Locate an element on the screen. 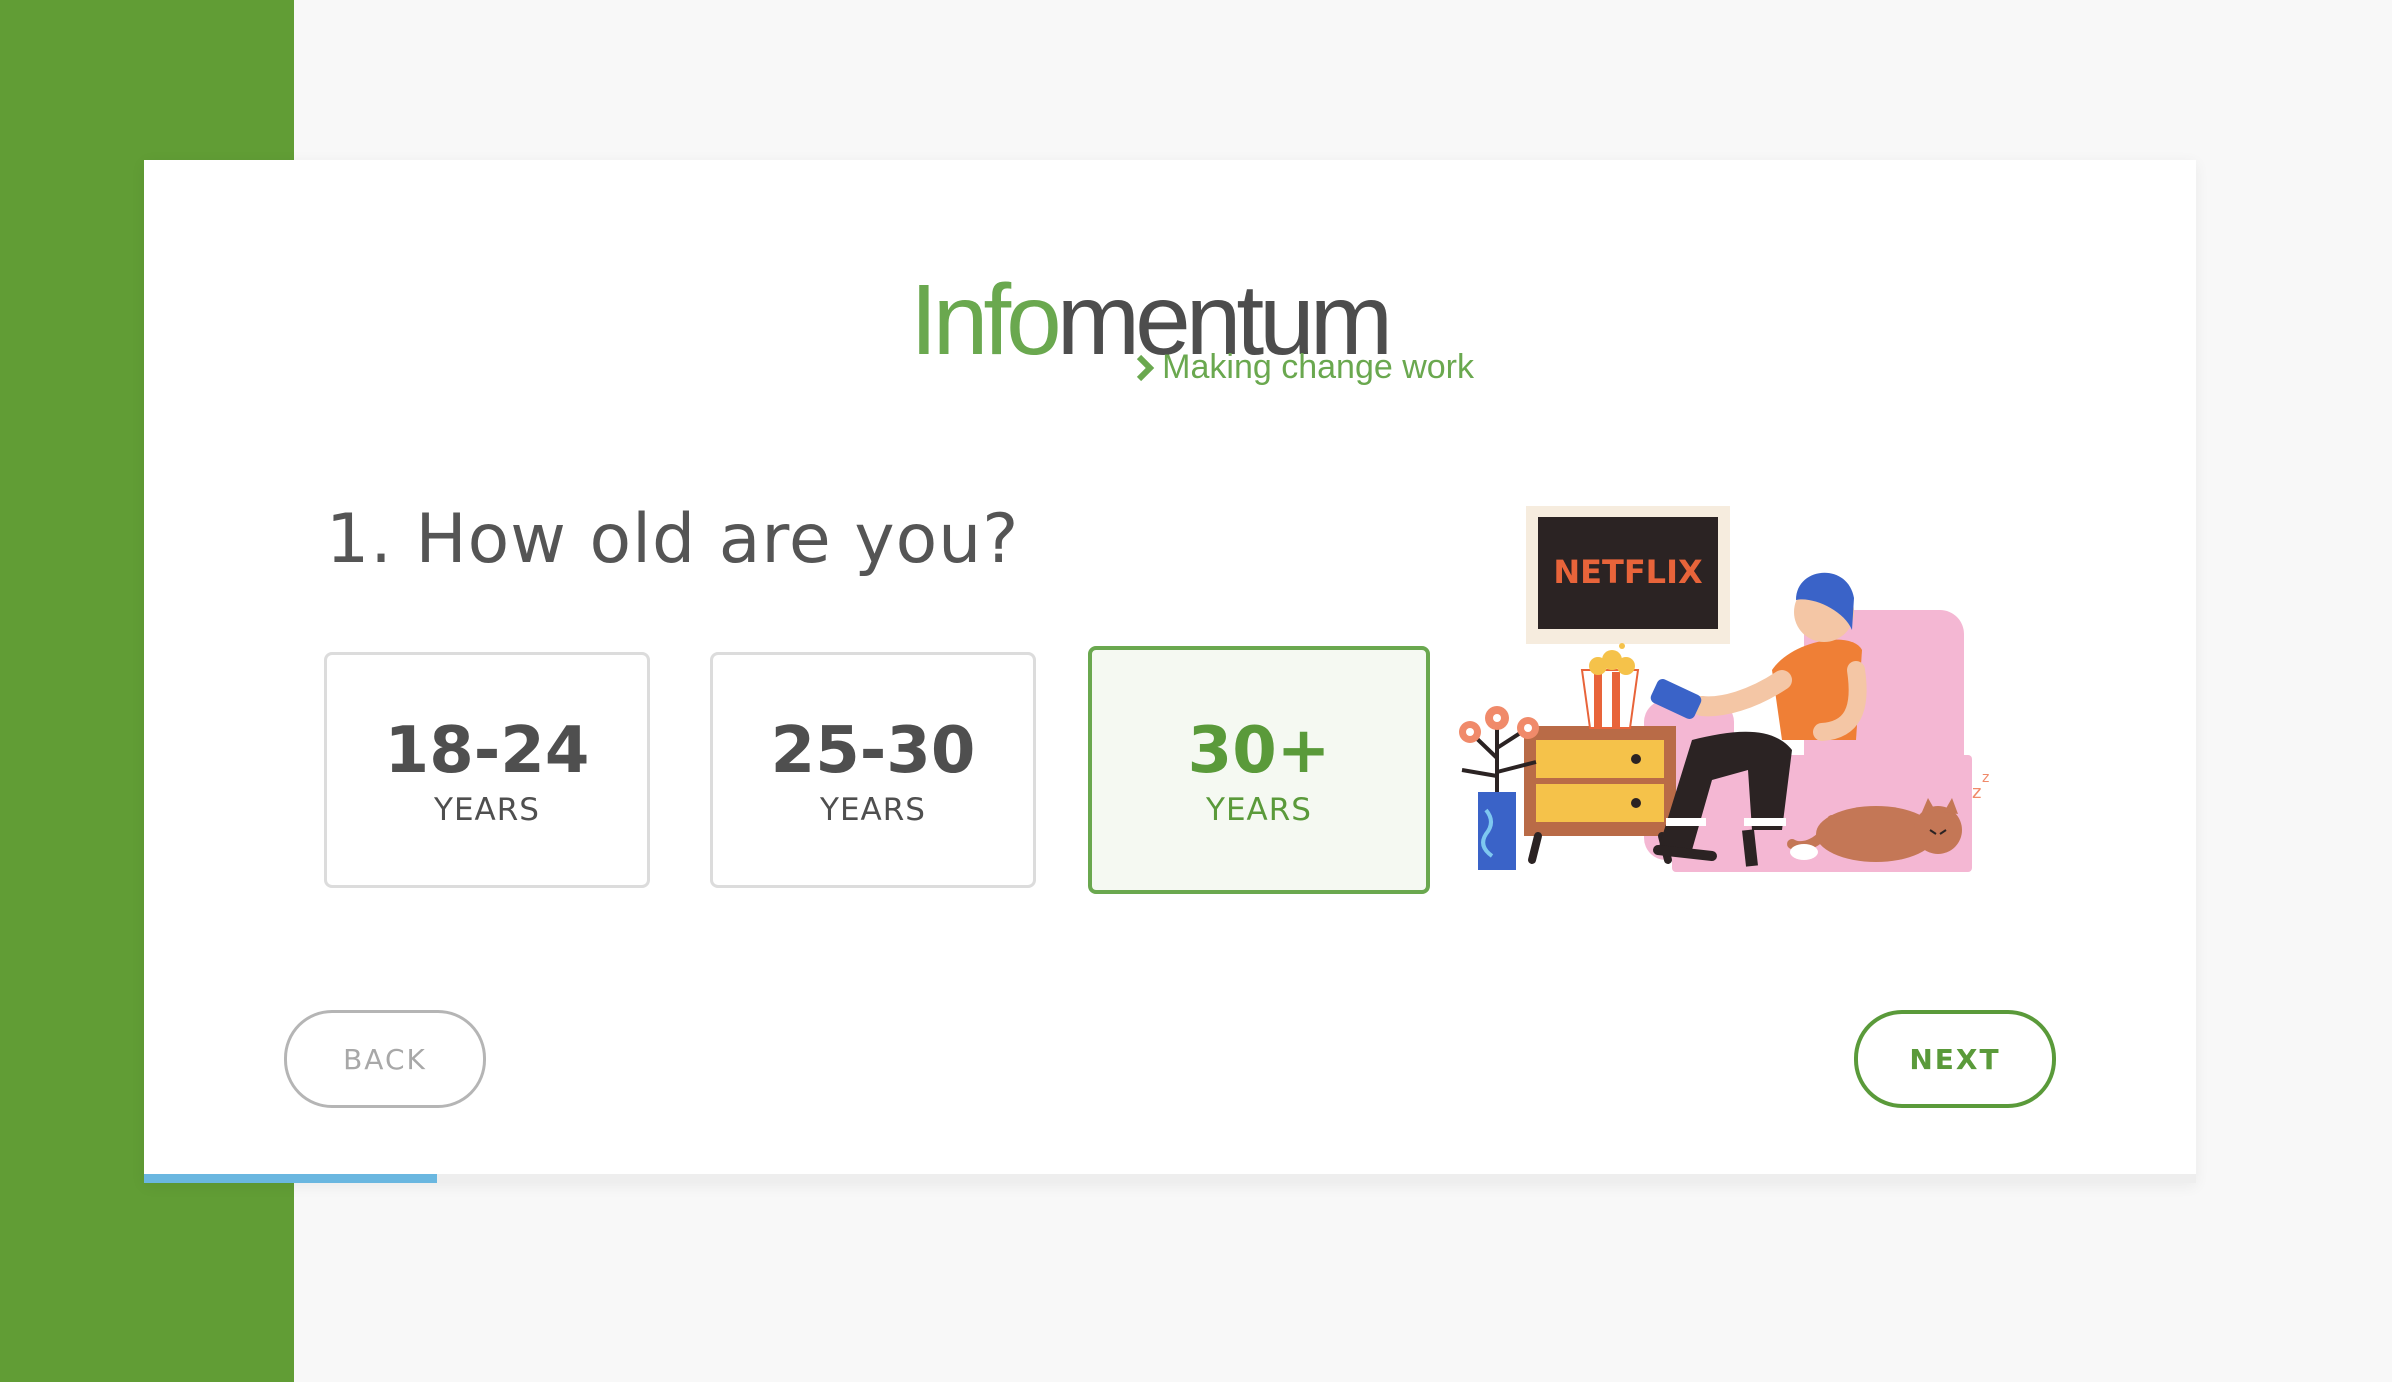 The image size is (2392, 1382). back-button: BACK is located at coordinates (385, 1059).